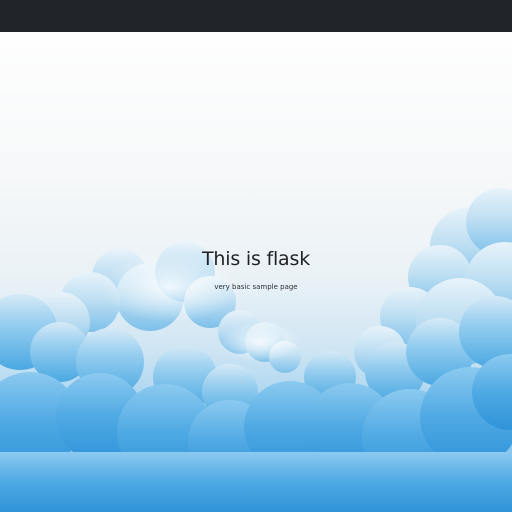 This screenshot has width=512, height=512. Describe the element at coordinates (256, 259) in the screenshot. I see `hero-title: This is flask` at that location.